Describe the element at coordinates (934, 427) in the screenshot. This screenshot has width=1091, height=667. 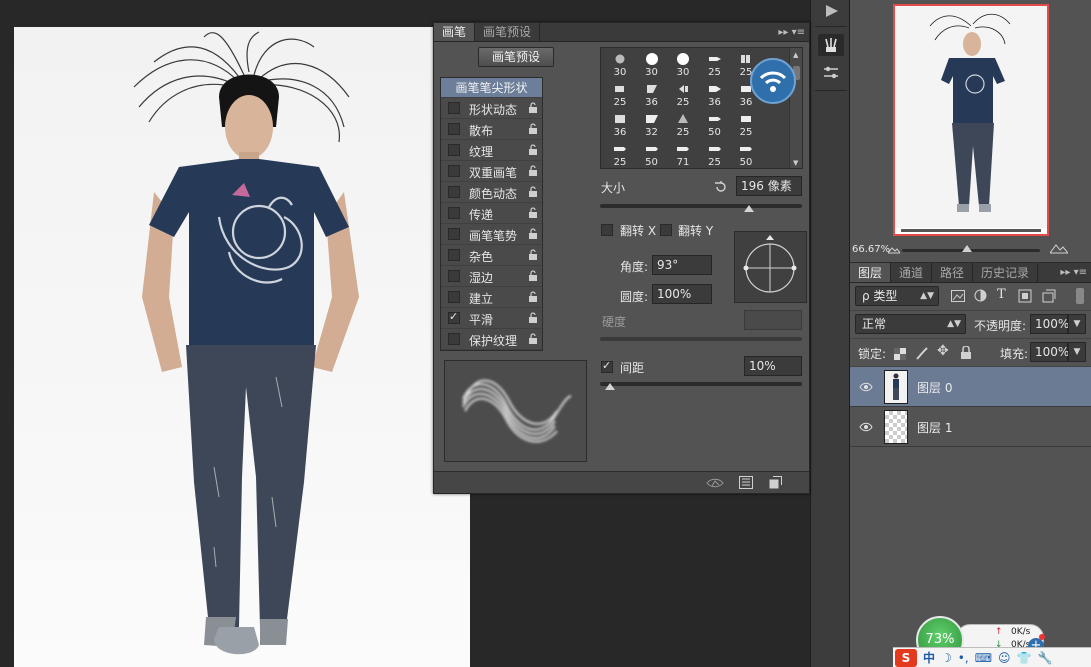
I see `layer-name: 图层 1` at that location.